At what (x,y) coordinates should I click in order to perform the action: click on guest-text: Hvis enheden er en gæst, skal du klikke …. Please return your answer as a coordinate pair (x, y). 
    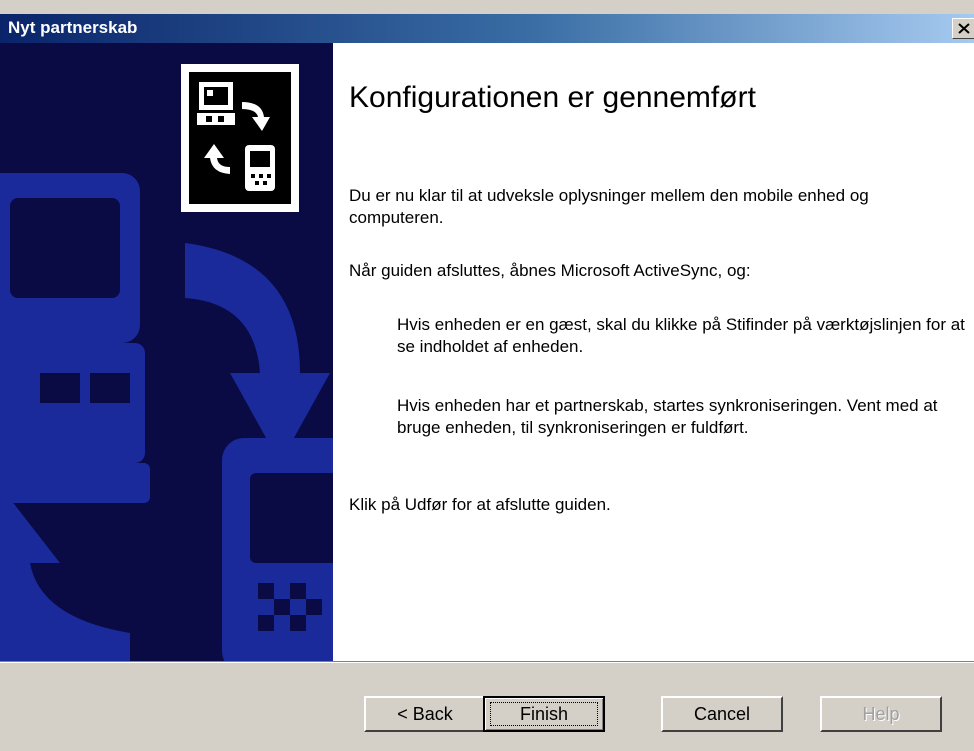
    Looking at the image, I should click on (681, 335).